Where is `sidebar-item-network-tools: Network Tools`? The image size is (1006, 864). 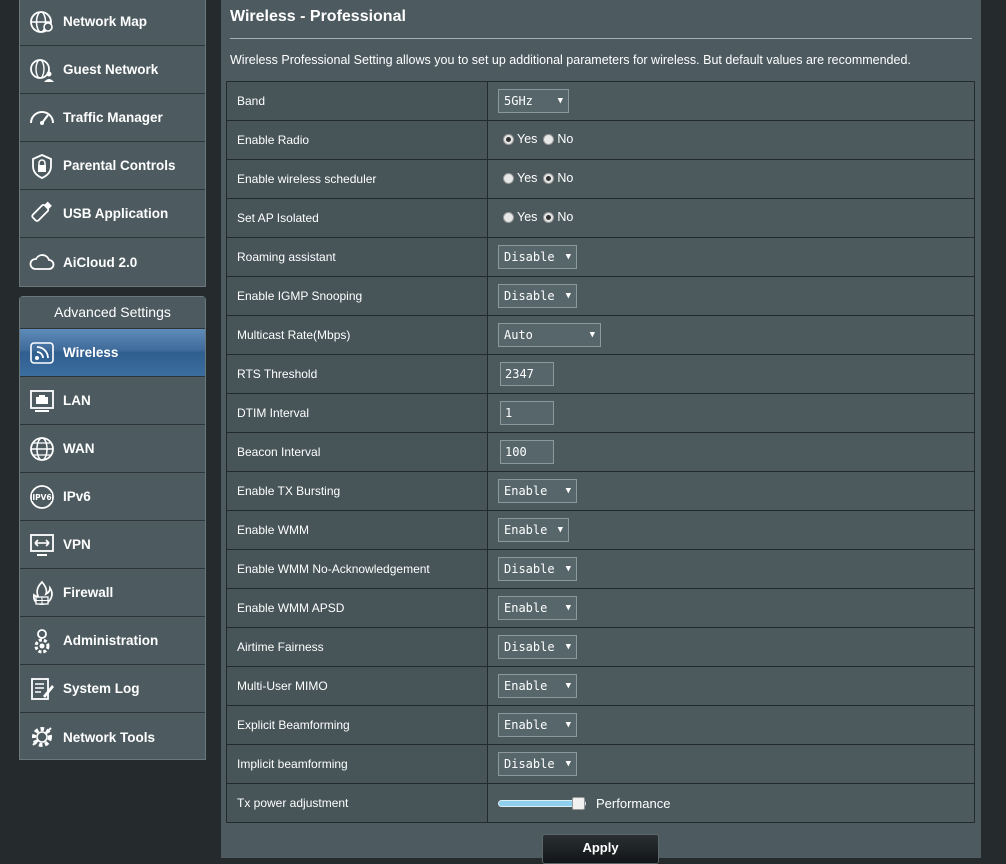
sidebar-item-network-tools: Network Tools is located at coordinates (112, 737).